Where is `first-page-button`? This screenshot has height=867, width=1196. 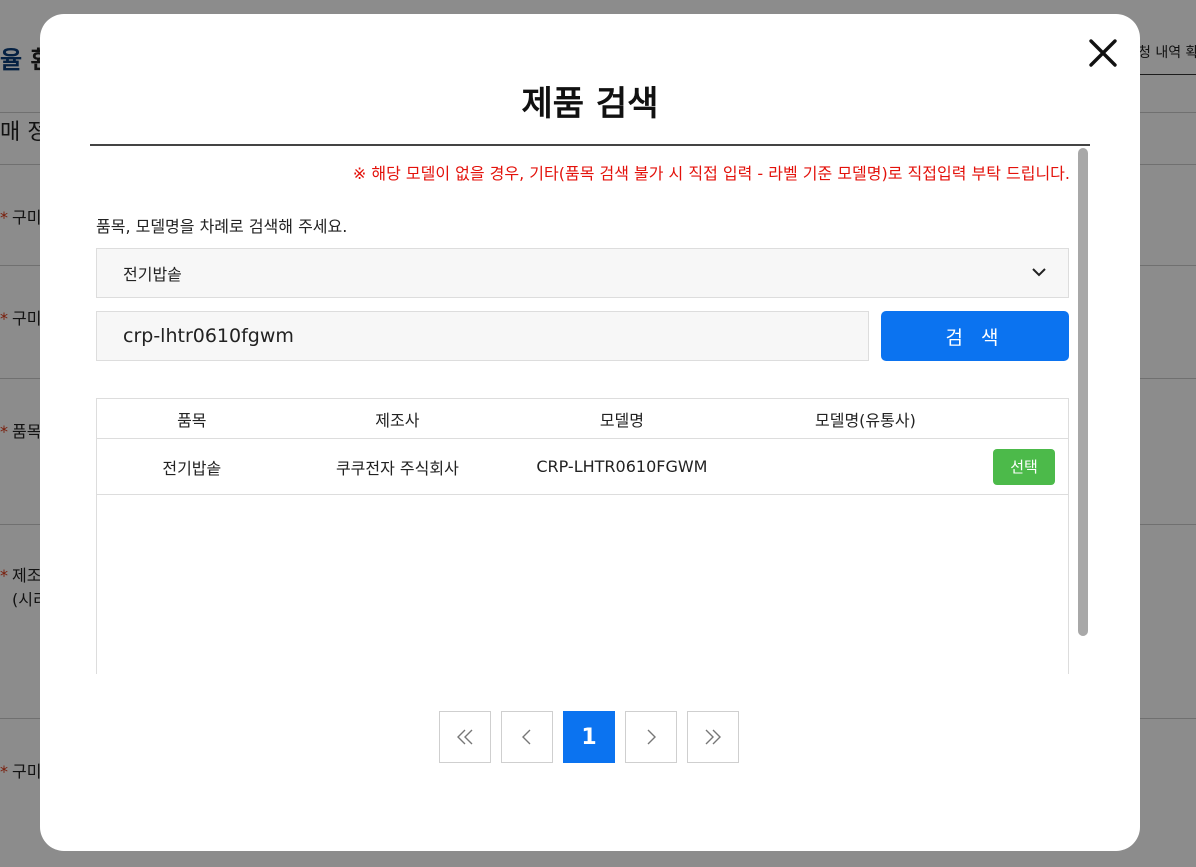
first-page-button is located at coordinates (465, 737).